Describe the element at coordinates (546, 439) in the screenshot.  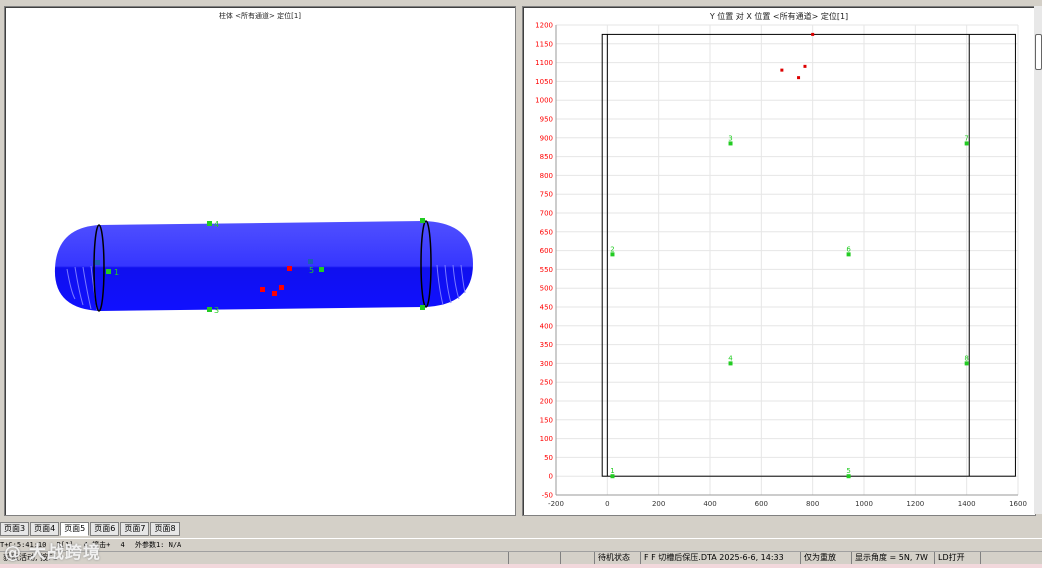
I see `y-tick-label: 100` at that location.